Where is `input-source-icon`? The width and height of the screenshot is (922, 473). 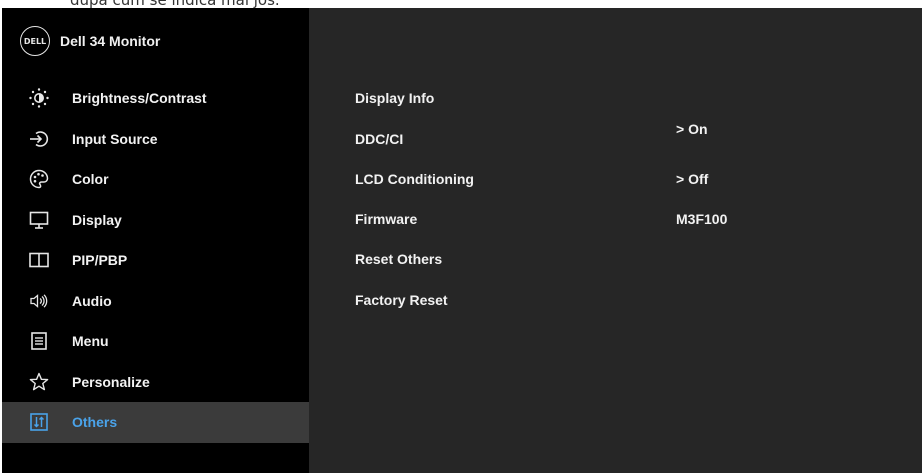 input-source-icon is located at coordinates (39, 139).